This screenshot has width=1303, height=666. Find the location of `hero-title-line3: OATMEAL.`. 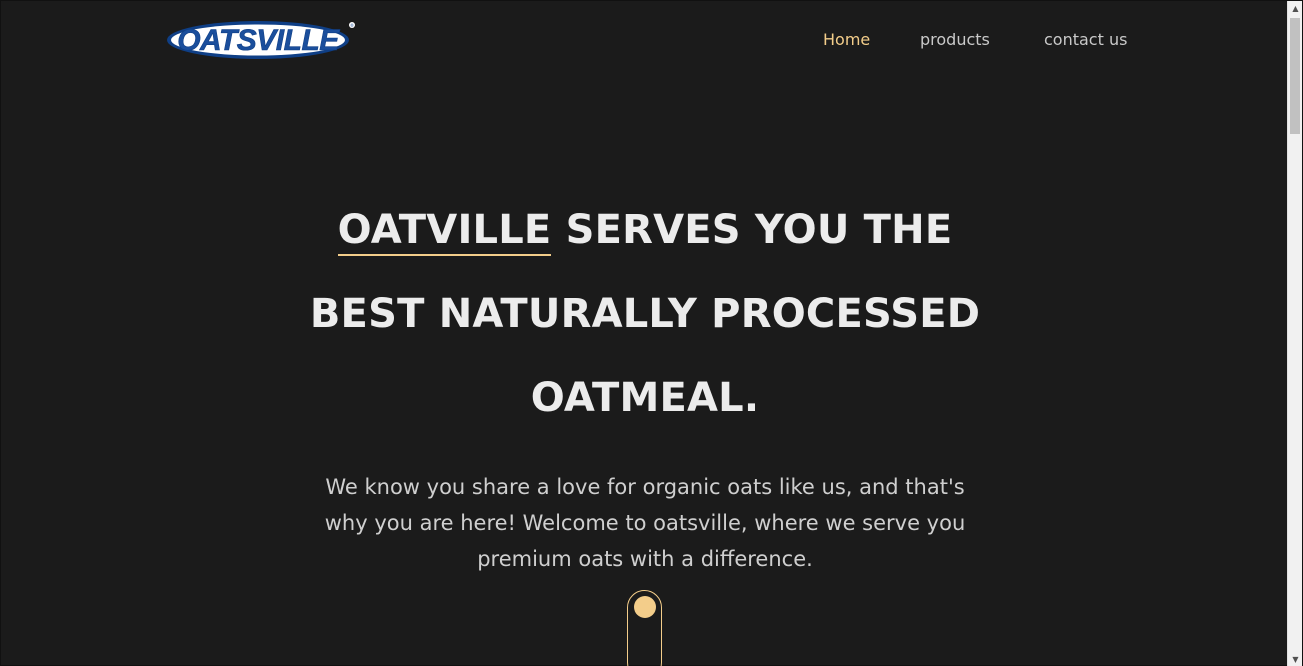

hero-title-line3: OATMEAL. is located at coordinates (645, 398).